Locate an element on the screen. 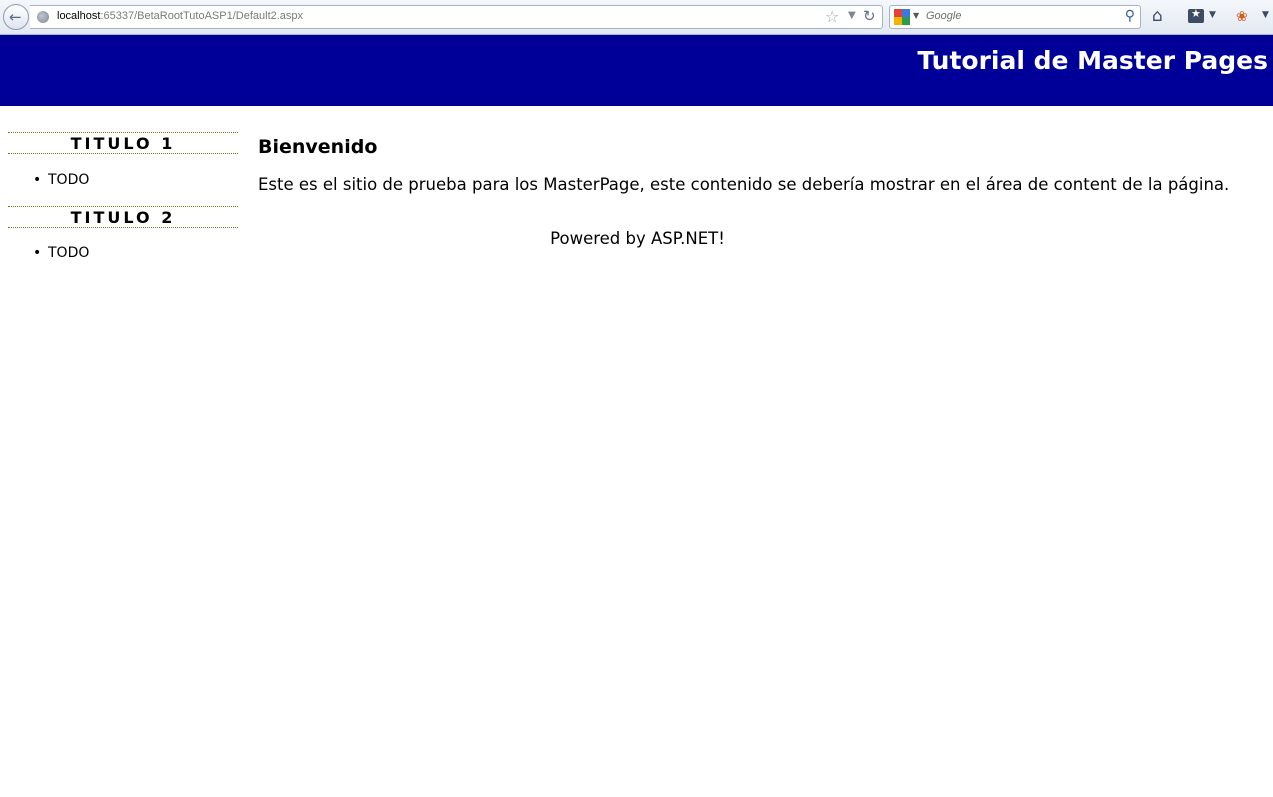 This screenshot has height=797, width=1273. bookmark-star-icon: ☆ is located at coordinates (832, 16).